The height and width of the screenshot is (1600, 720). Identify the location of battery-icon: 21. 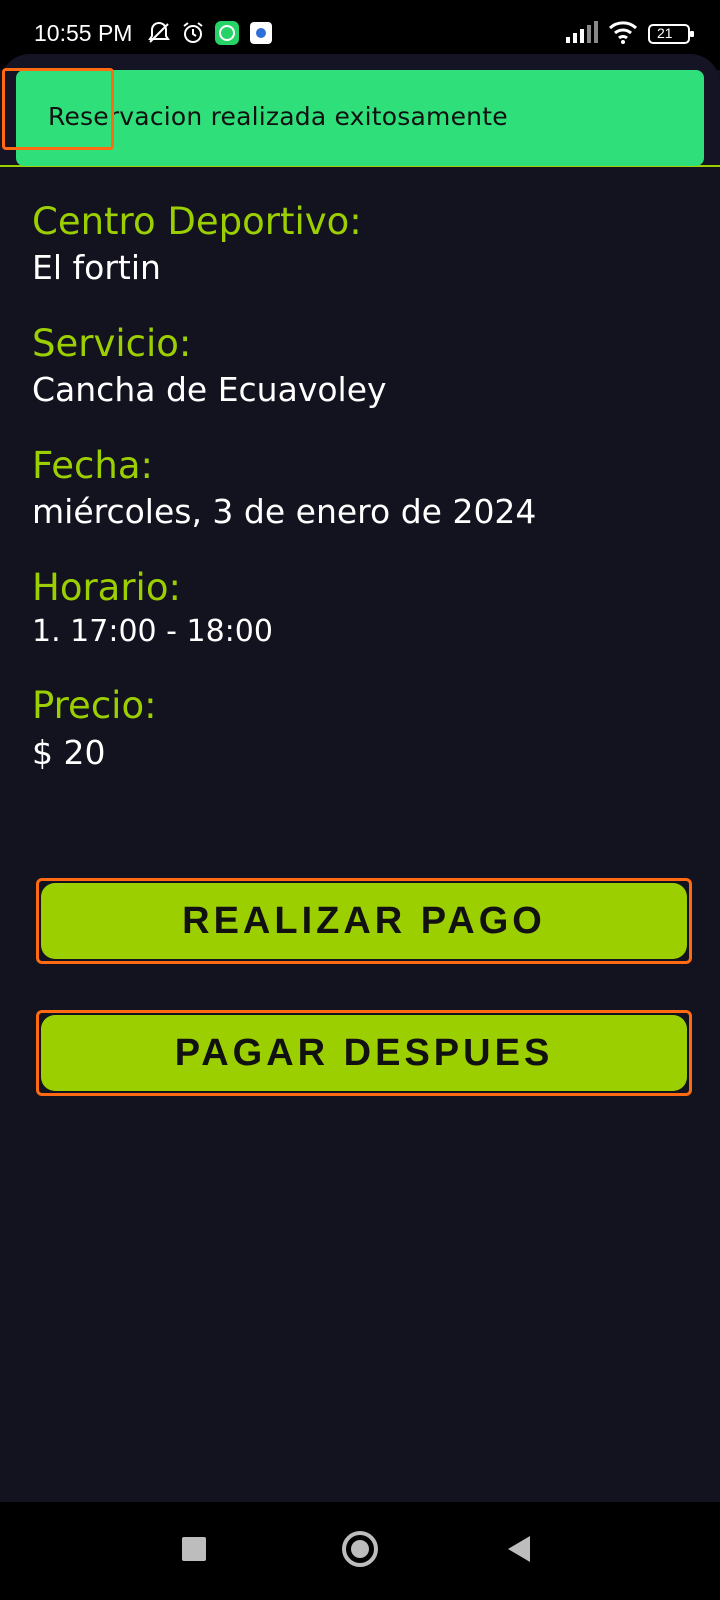
(672, 34).